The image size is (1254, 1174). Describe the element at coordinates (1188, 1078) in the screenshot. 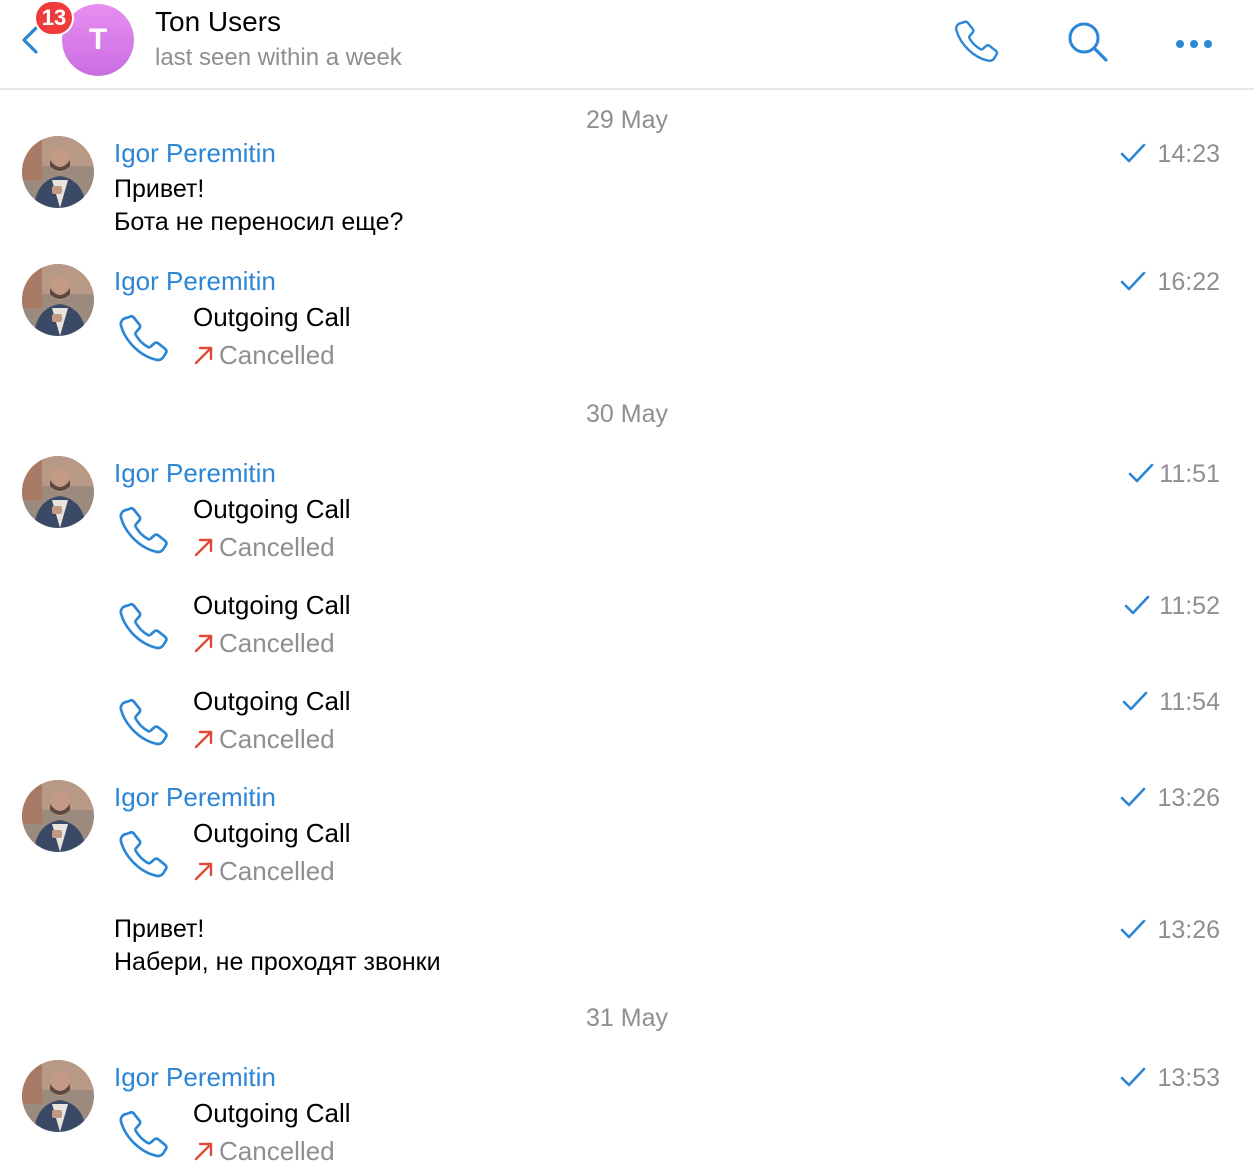

I see `message-time: 13:53` at that location.